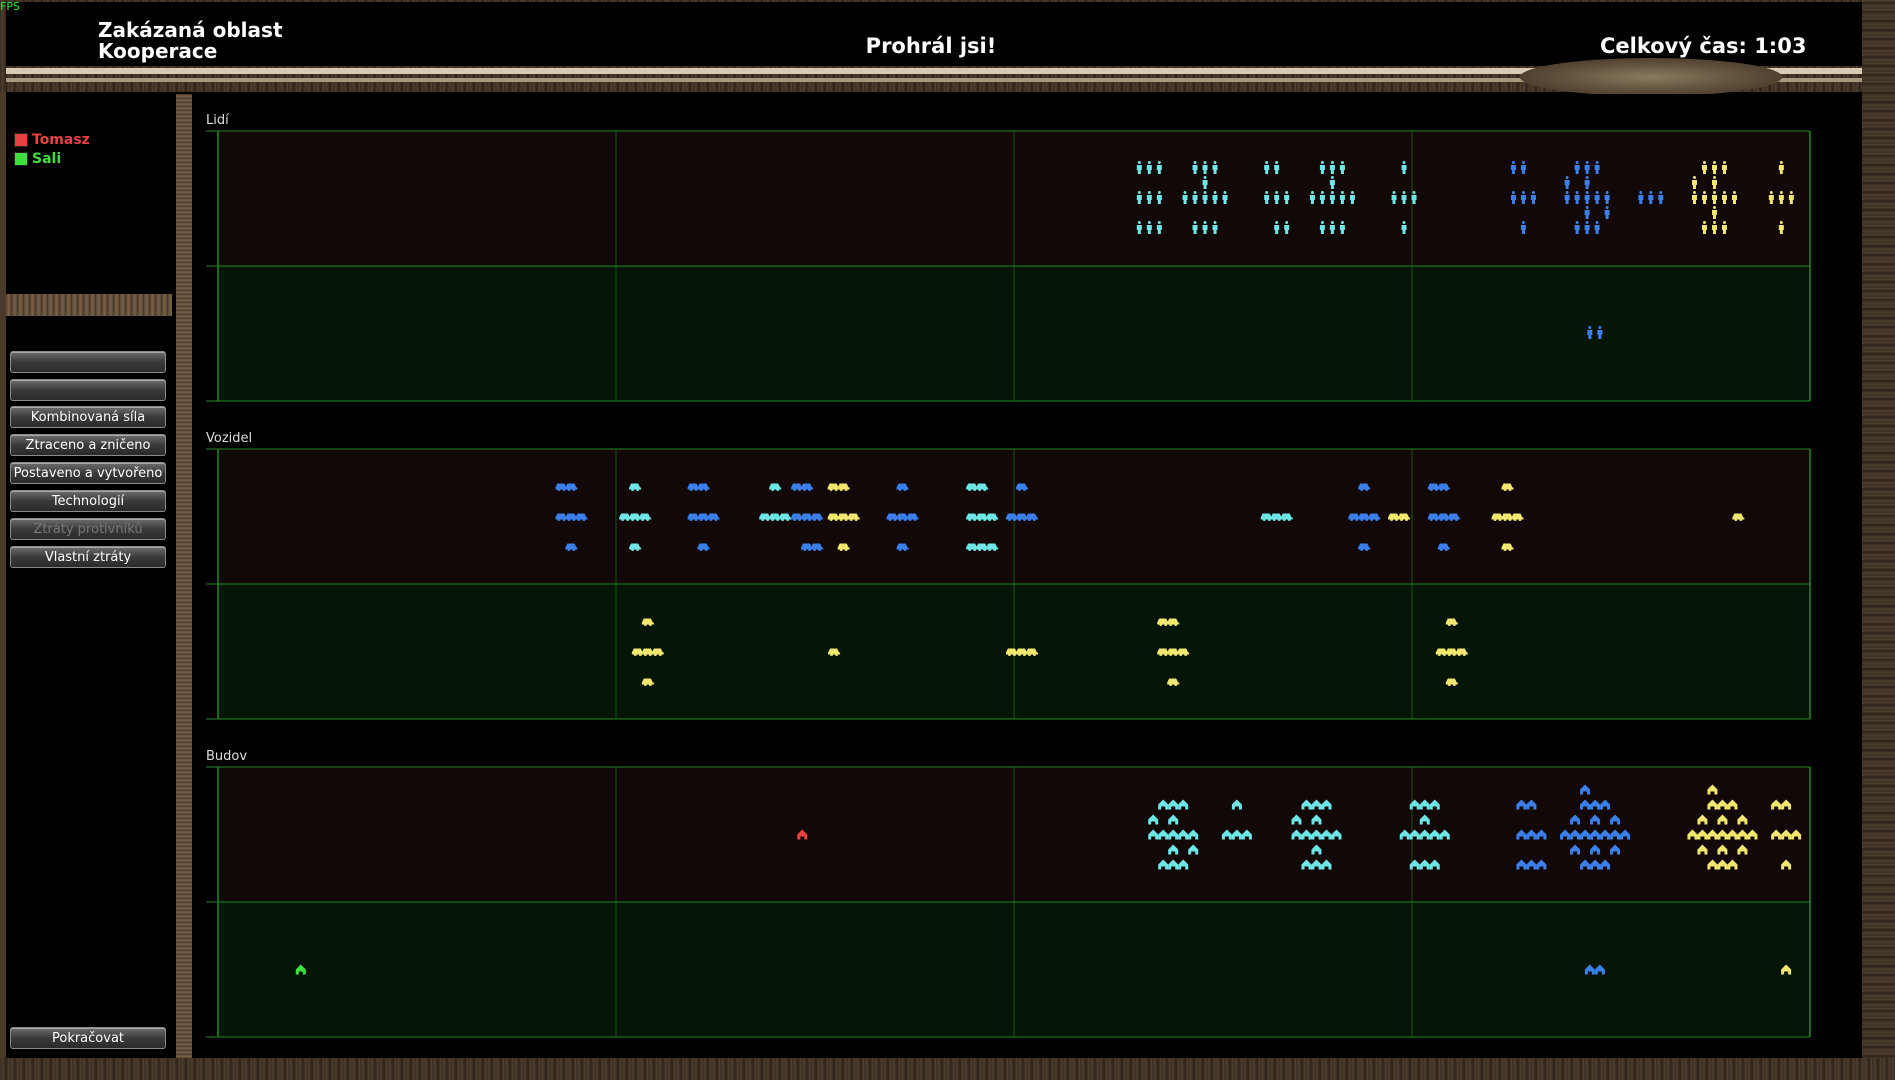 The width and height of the screenshot is (1895, 1080). I want to click on player-sali: Sali, so click(52, 158).